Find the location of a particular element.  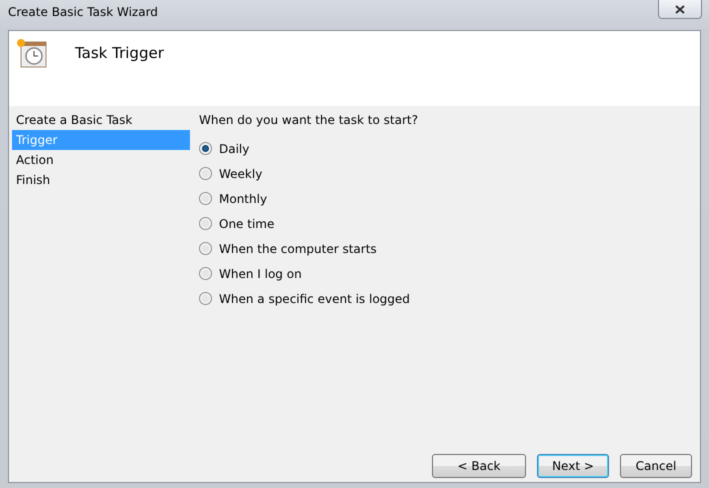

option-label: Monthly is located at coordinates (243, 199).